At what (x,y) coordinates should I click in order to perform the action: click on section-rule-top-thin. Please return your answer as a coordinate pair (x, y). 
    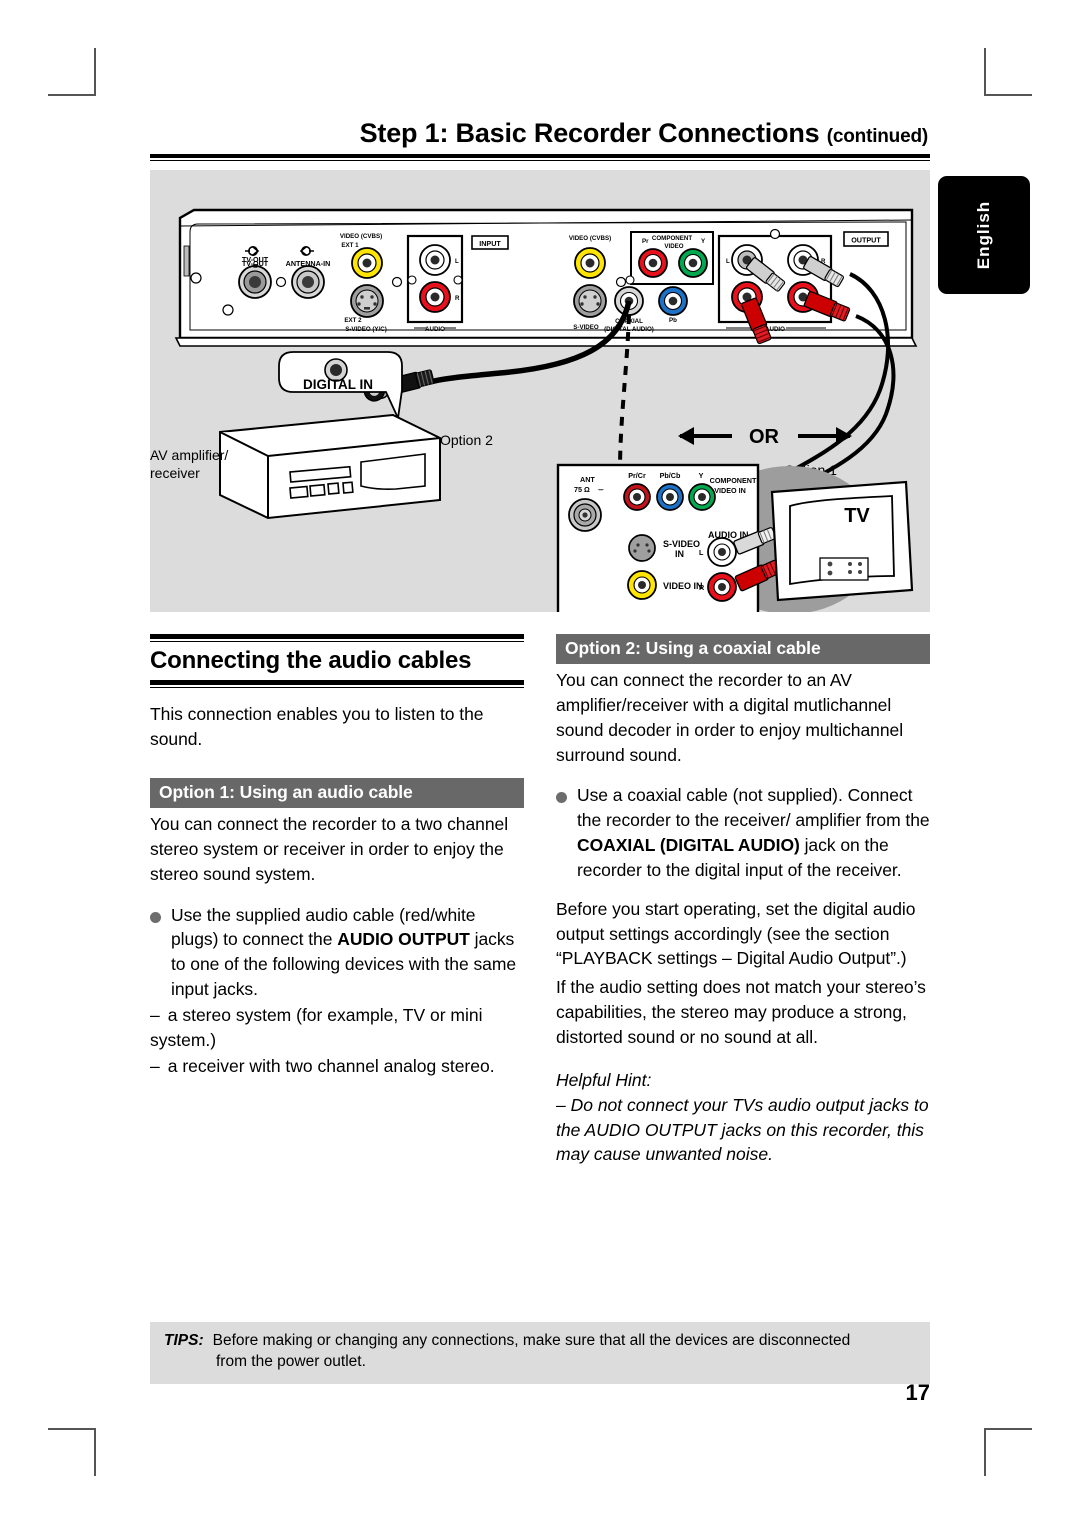
    Looking at the image, I should click on (337, 641).